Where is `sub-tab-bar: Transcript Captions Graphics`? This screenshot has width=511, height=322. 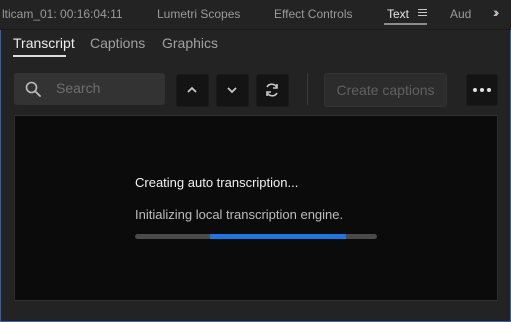
sub-tab-bar: Transcript Captions Graphics is located at coordinates (255, 45).